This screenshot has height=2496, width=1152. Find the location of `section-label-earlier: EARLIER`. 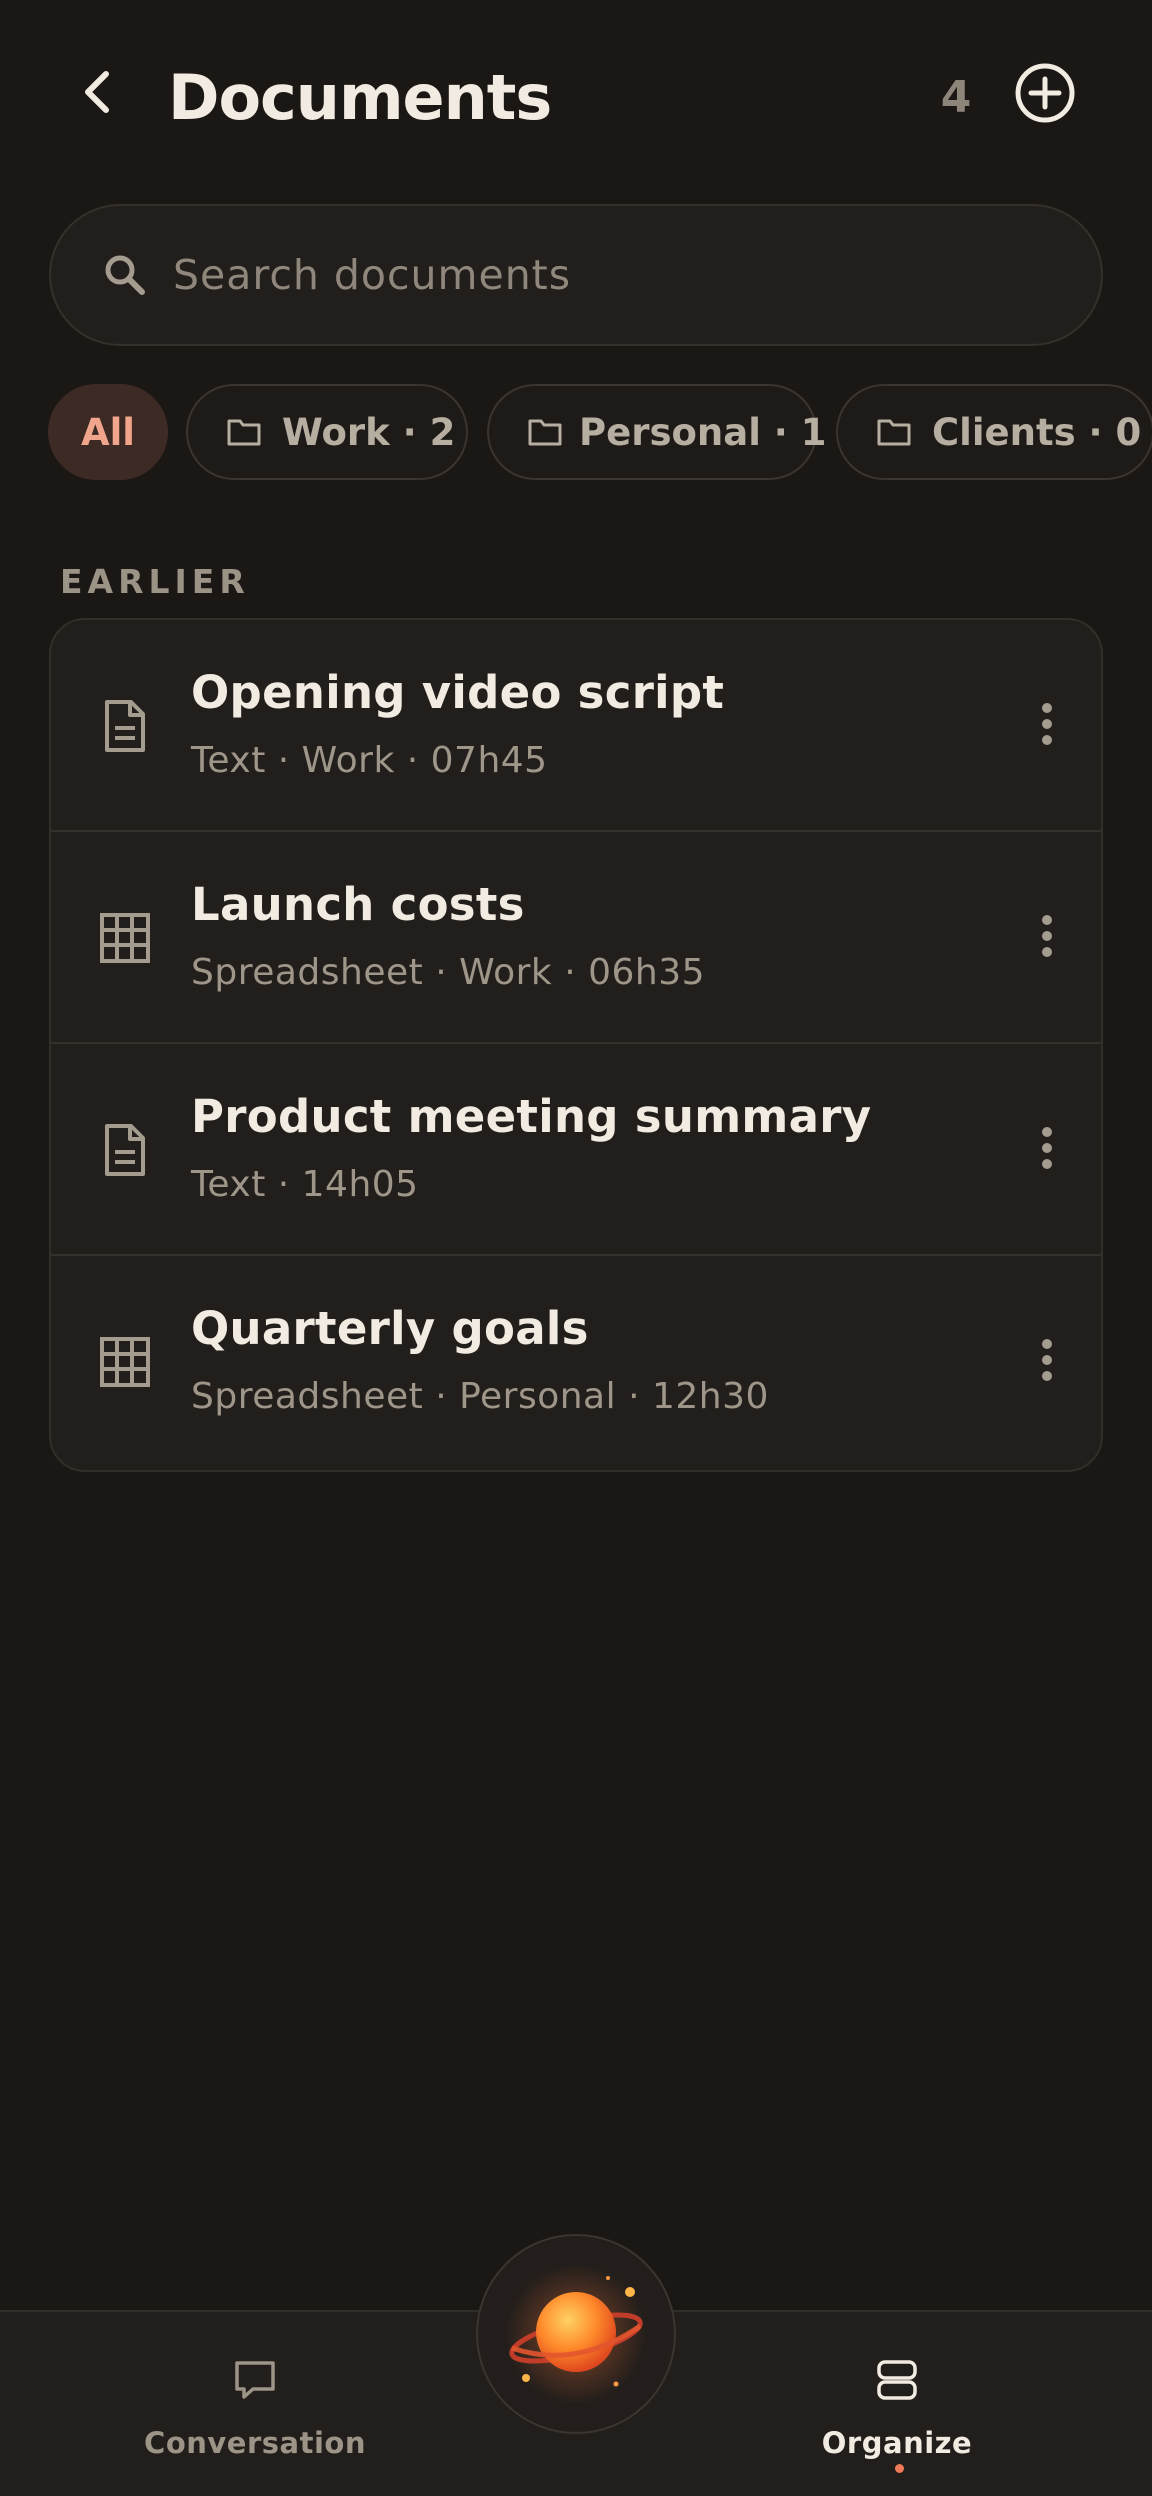

section-label-earlier: EARLIER is located at coordinates (155, 581).